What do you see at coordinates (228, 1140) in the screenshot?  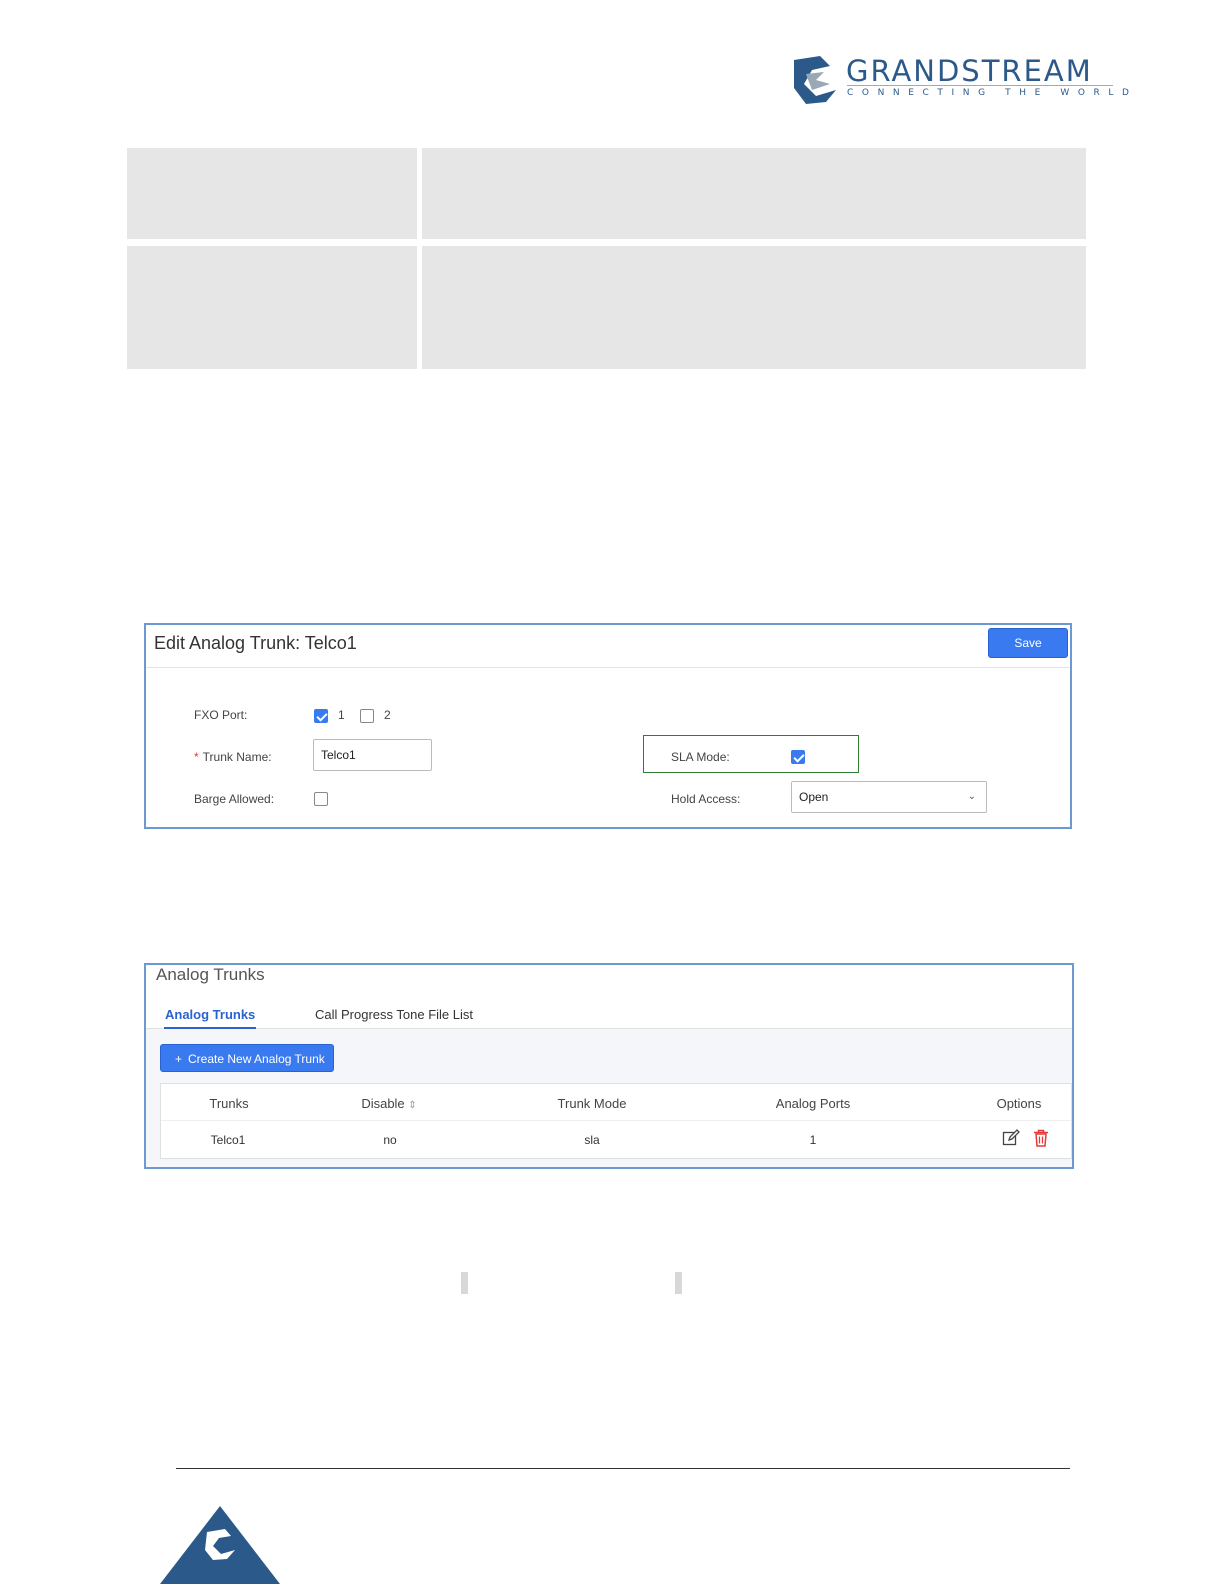 I see `cell-trunks: Telco1` at bounding box center [228, 1140].